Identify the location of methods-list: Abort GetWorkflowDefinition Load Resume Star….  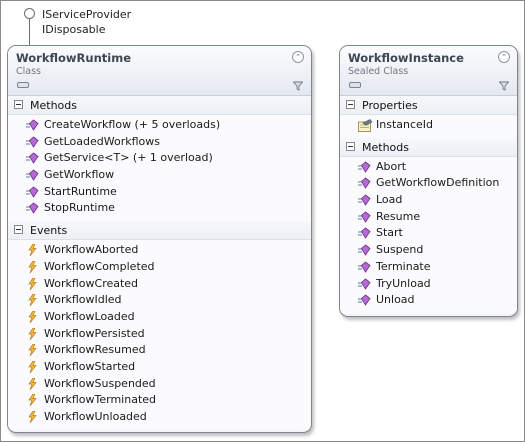
(428, 234).